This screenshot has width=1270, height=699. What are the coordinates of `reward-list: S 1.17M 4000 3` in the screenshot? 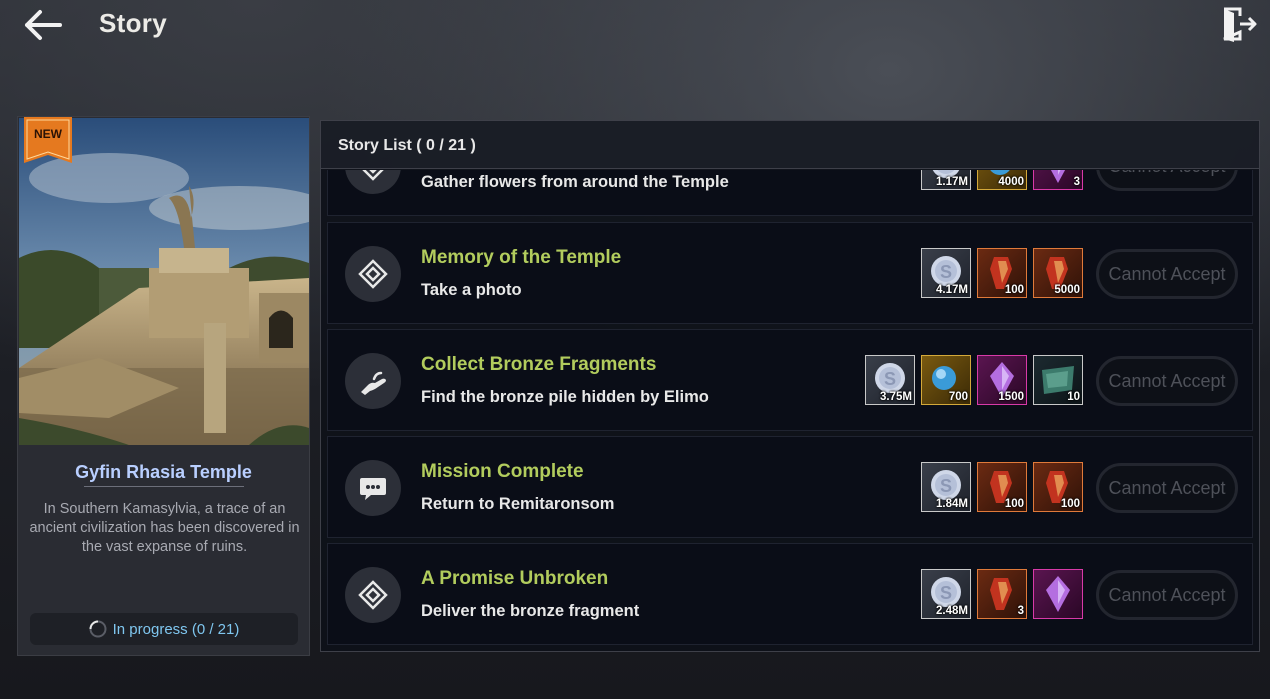 It's located at (1002, 181).